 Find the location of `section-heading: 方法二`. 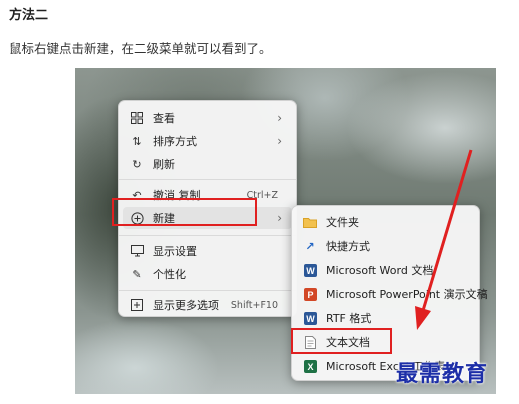

section-heading: 方法二 is located at coordinates (29, 15).